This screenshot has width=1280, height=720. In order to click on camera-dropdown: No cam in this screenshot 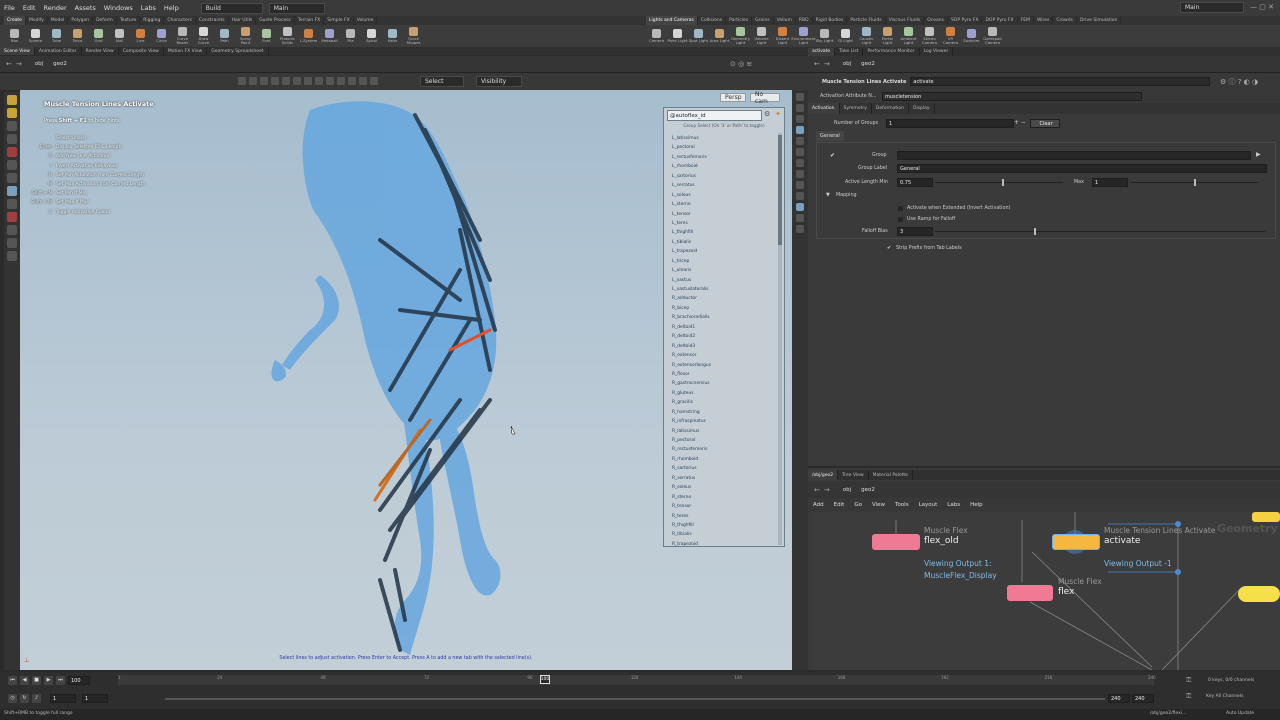, I will do `click(765, 98)`.